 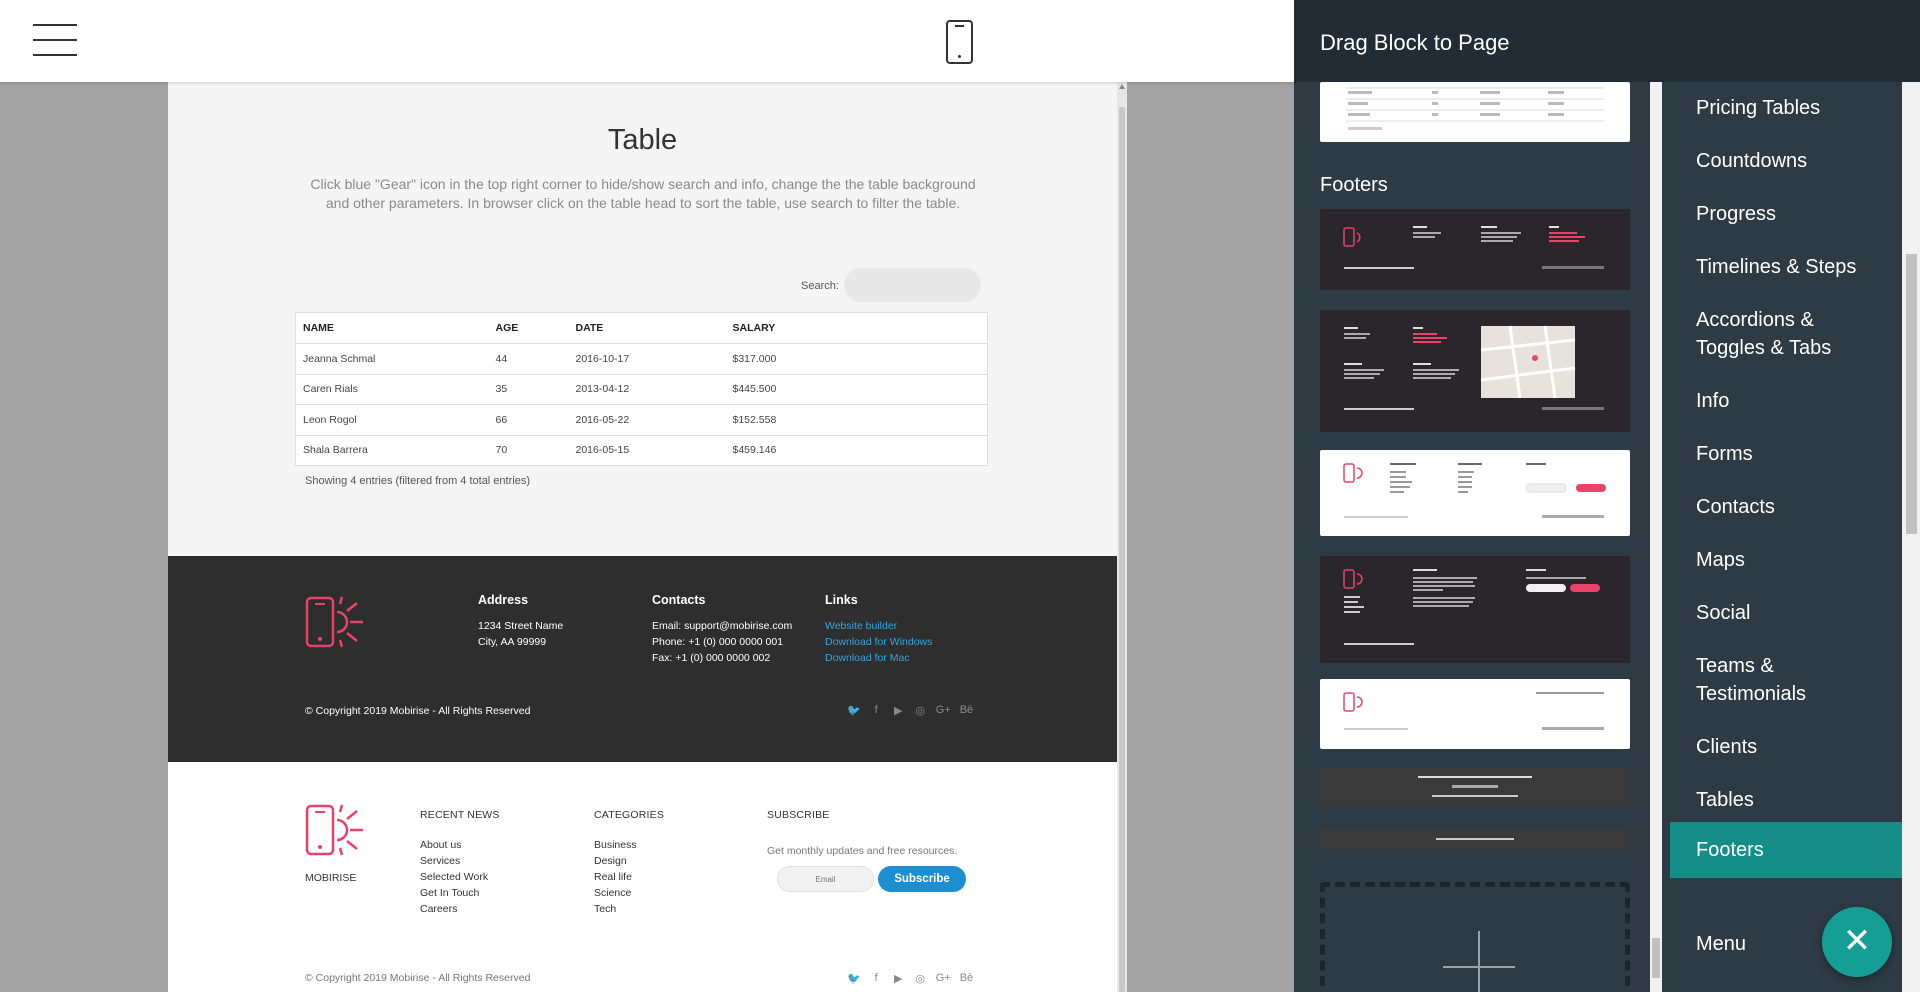 What do you see at coordinates (392, 389) in the screenshot?
I see `cell-name: Caren Rials` at bounding box center [392, 389].